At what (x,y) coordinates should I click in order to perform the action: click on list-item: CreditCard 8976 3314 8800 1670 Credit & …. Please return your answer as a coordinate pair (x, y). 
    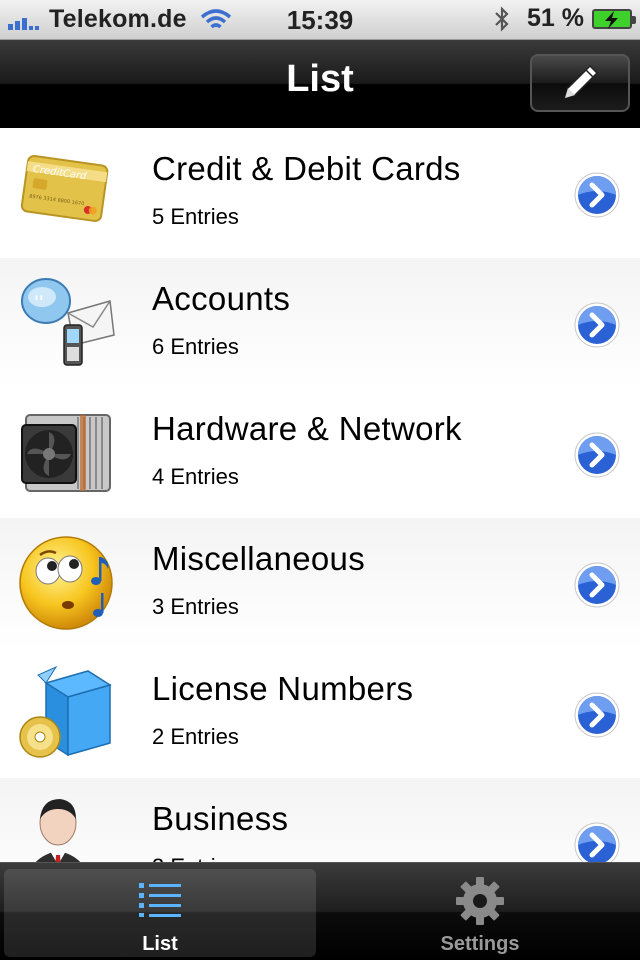
    Looking at the image, I should click on (320, 193).